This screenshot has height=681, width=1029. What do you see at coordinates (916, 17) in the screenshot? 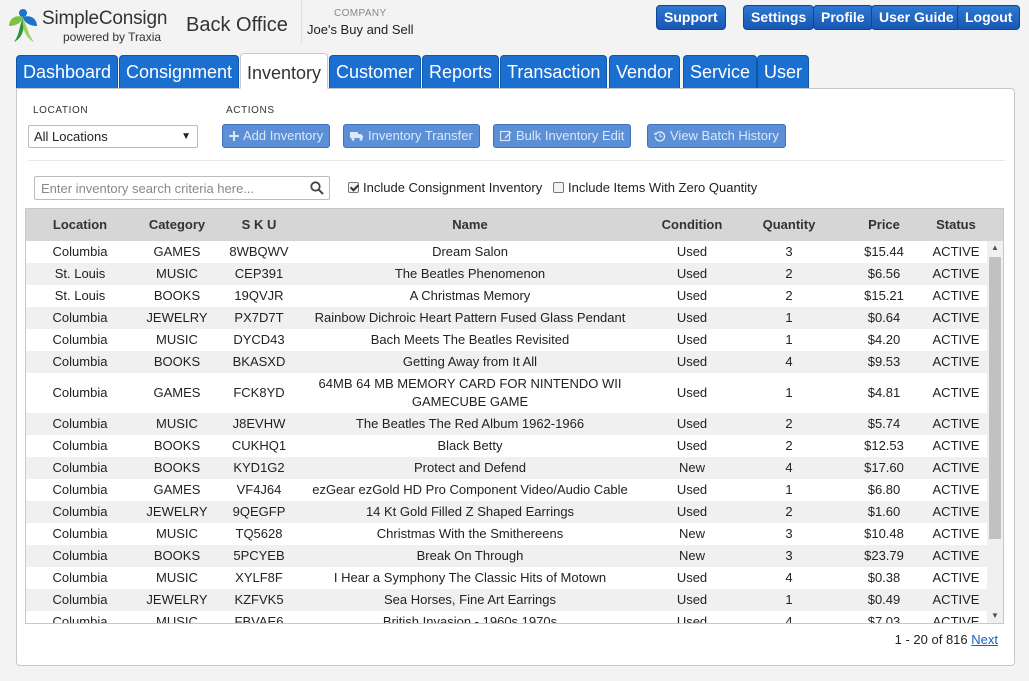
I see `user-guide-button: User Guide` at bounding box center [916, 17].